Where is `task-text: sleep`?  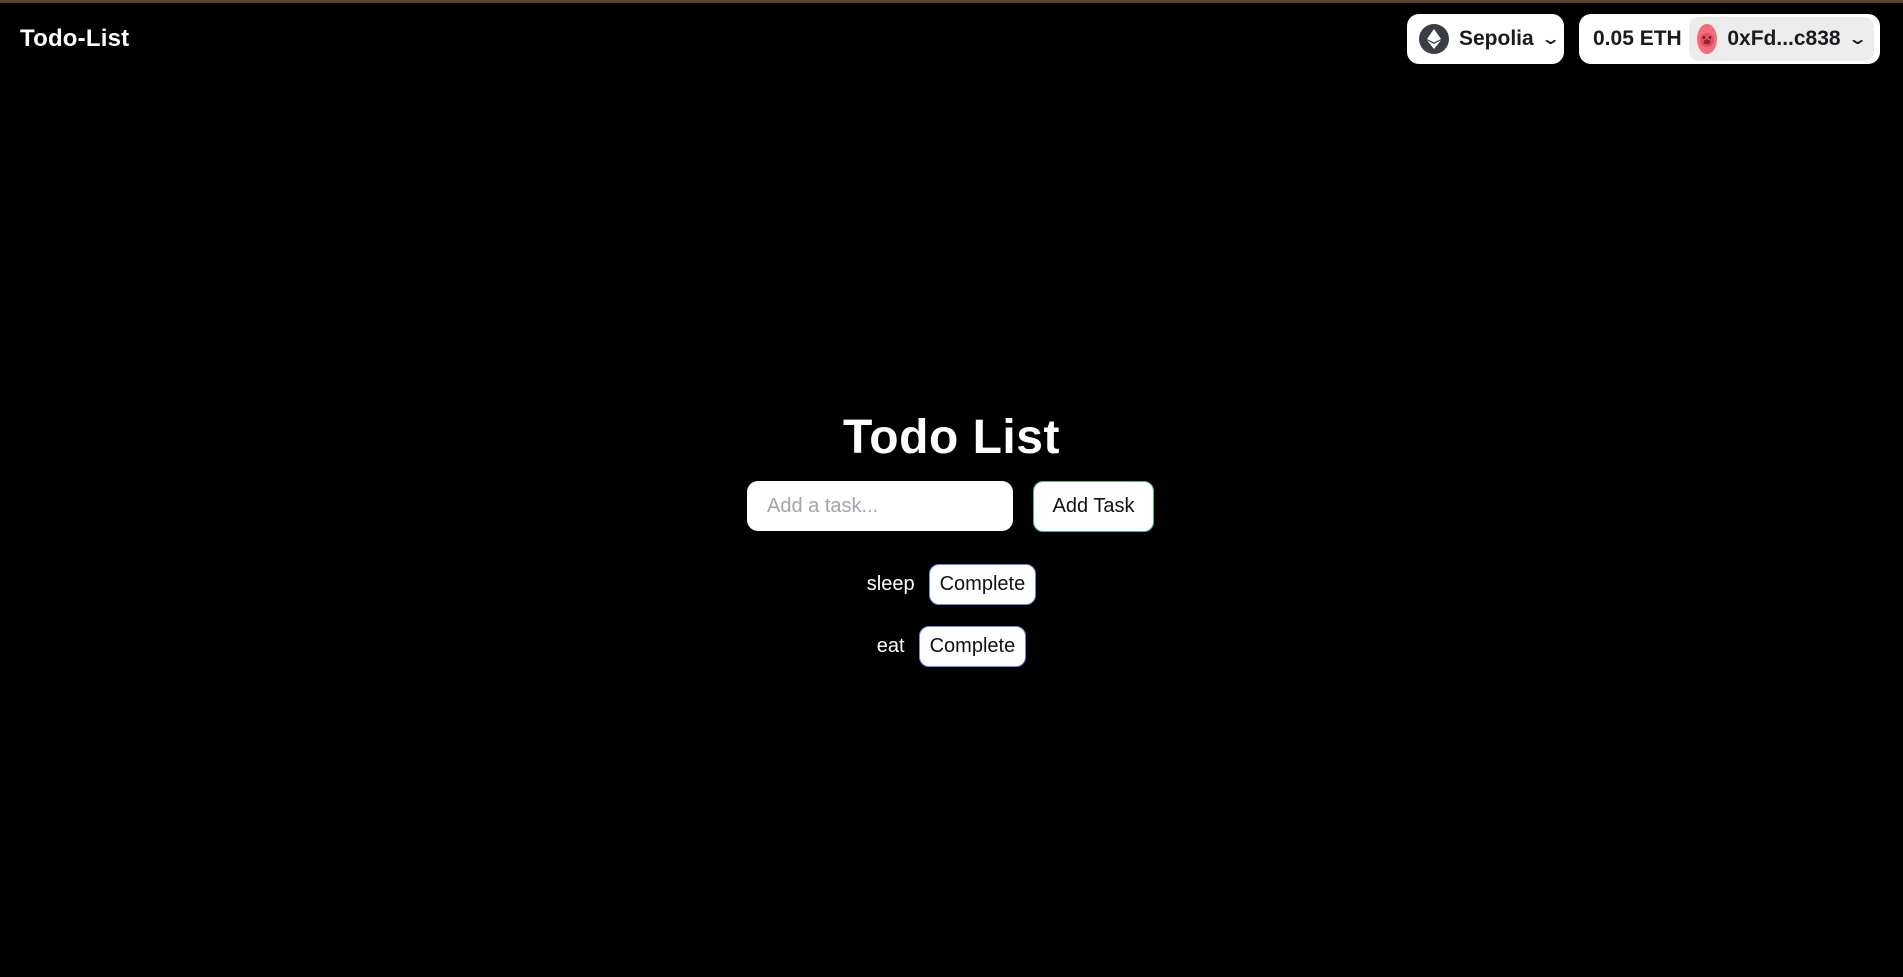
task-text: sleep is located at coordinates (890, 583).